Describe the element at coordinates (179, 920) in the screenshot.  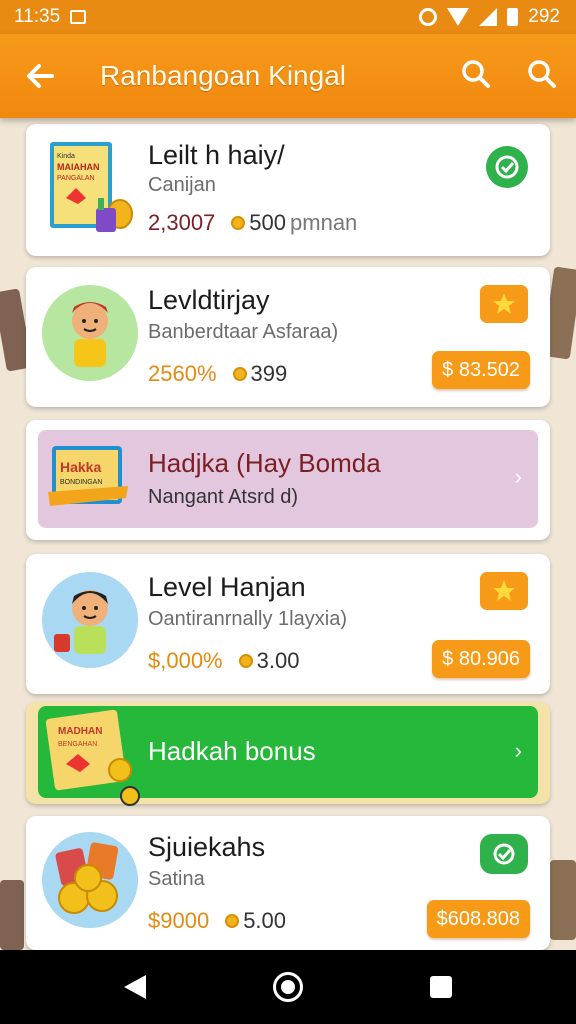
I see `item-stat-primary: $9000` at that location.